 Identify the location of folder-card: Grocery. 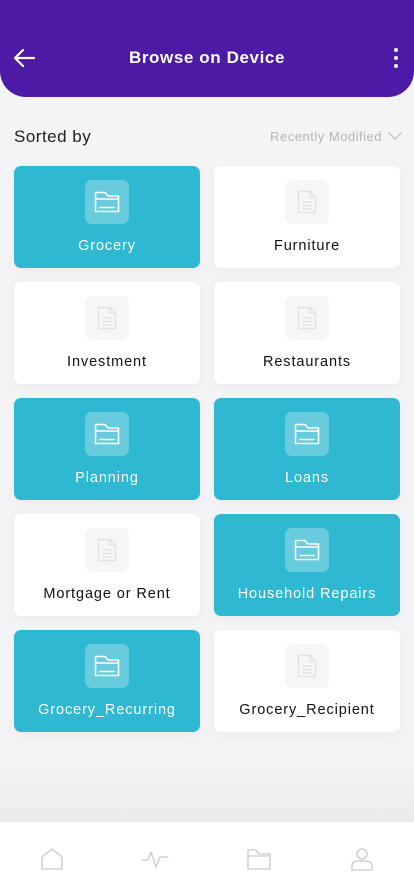
(107, 217).